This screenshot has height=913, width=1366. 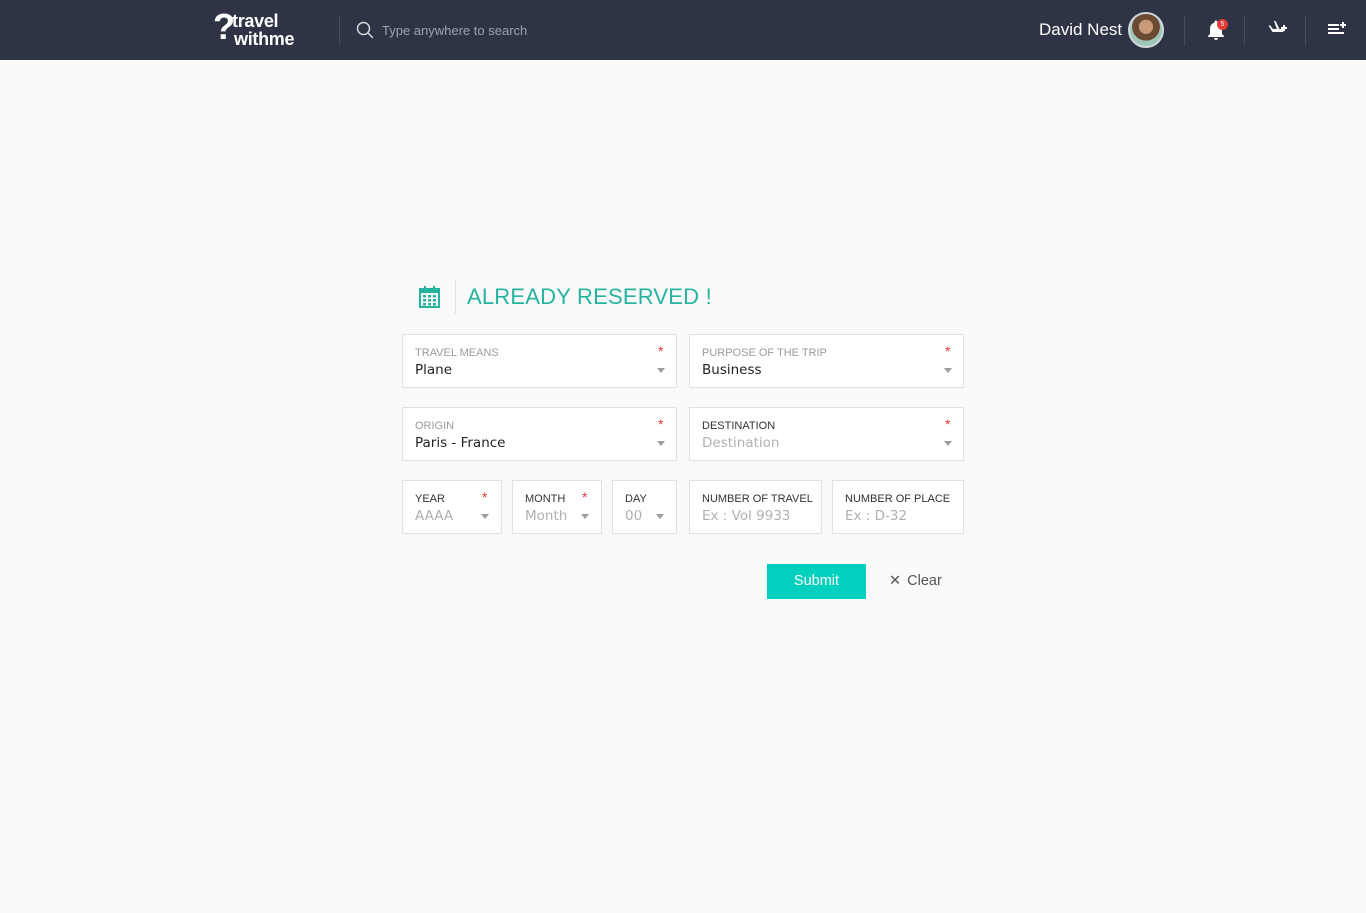 I want to click on notification-badge: 5, so click(x=1222, y=24).